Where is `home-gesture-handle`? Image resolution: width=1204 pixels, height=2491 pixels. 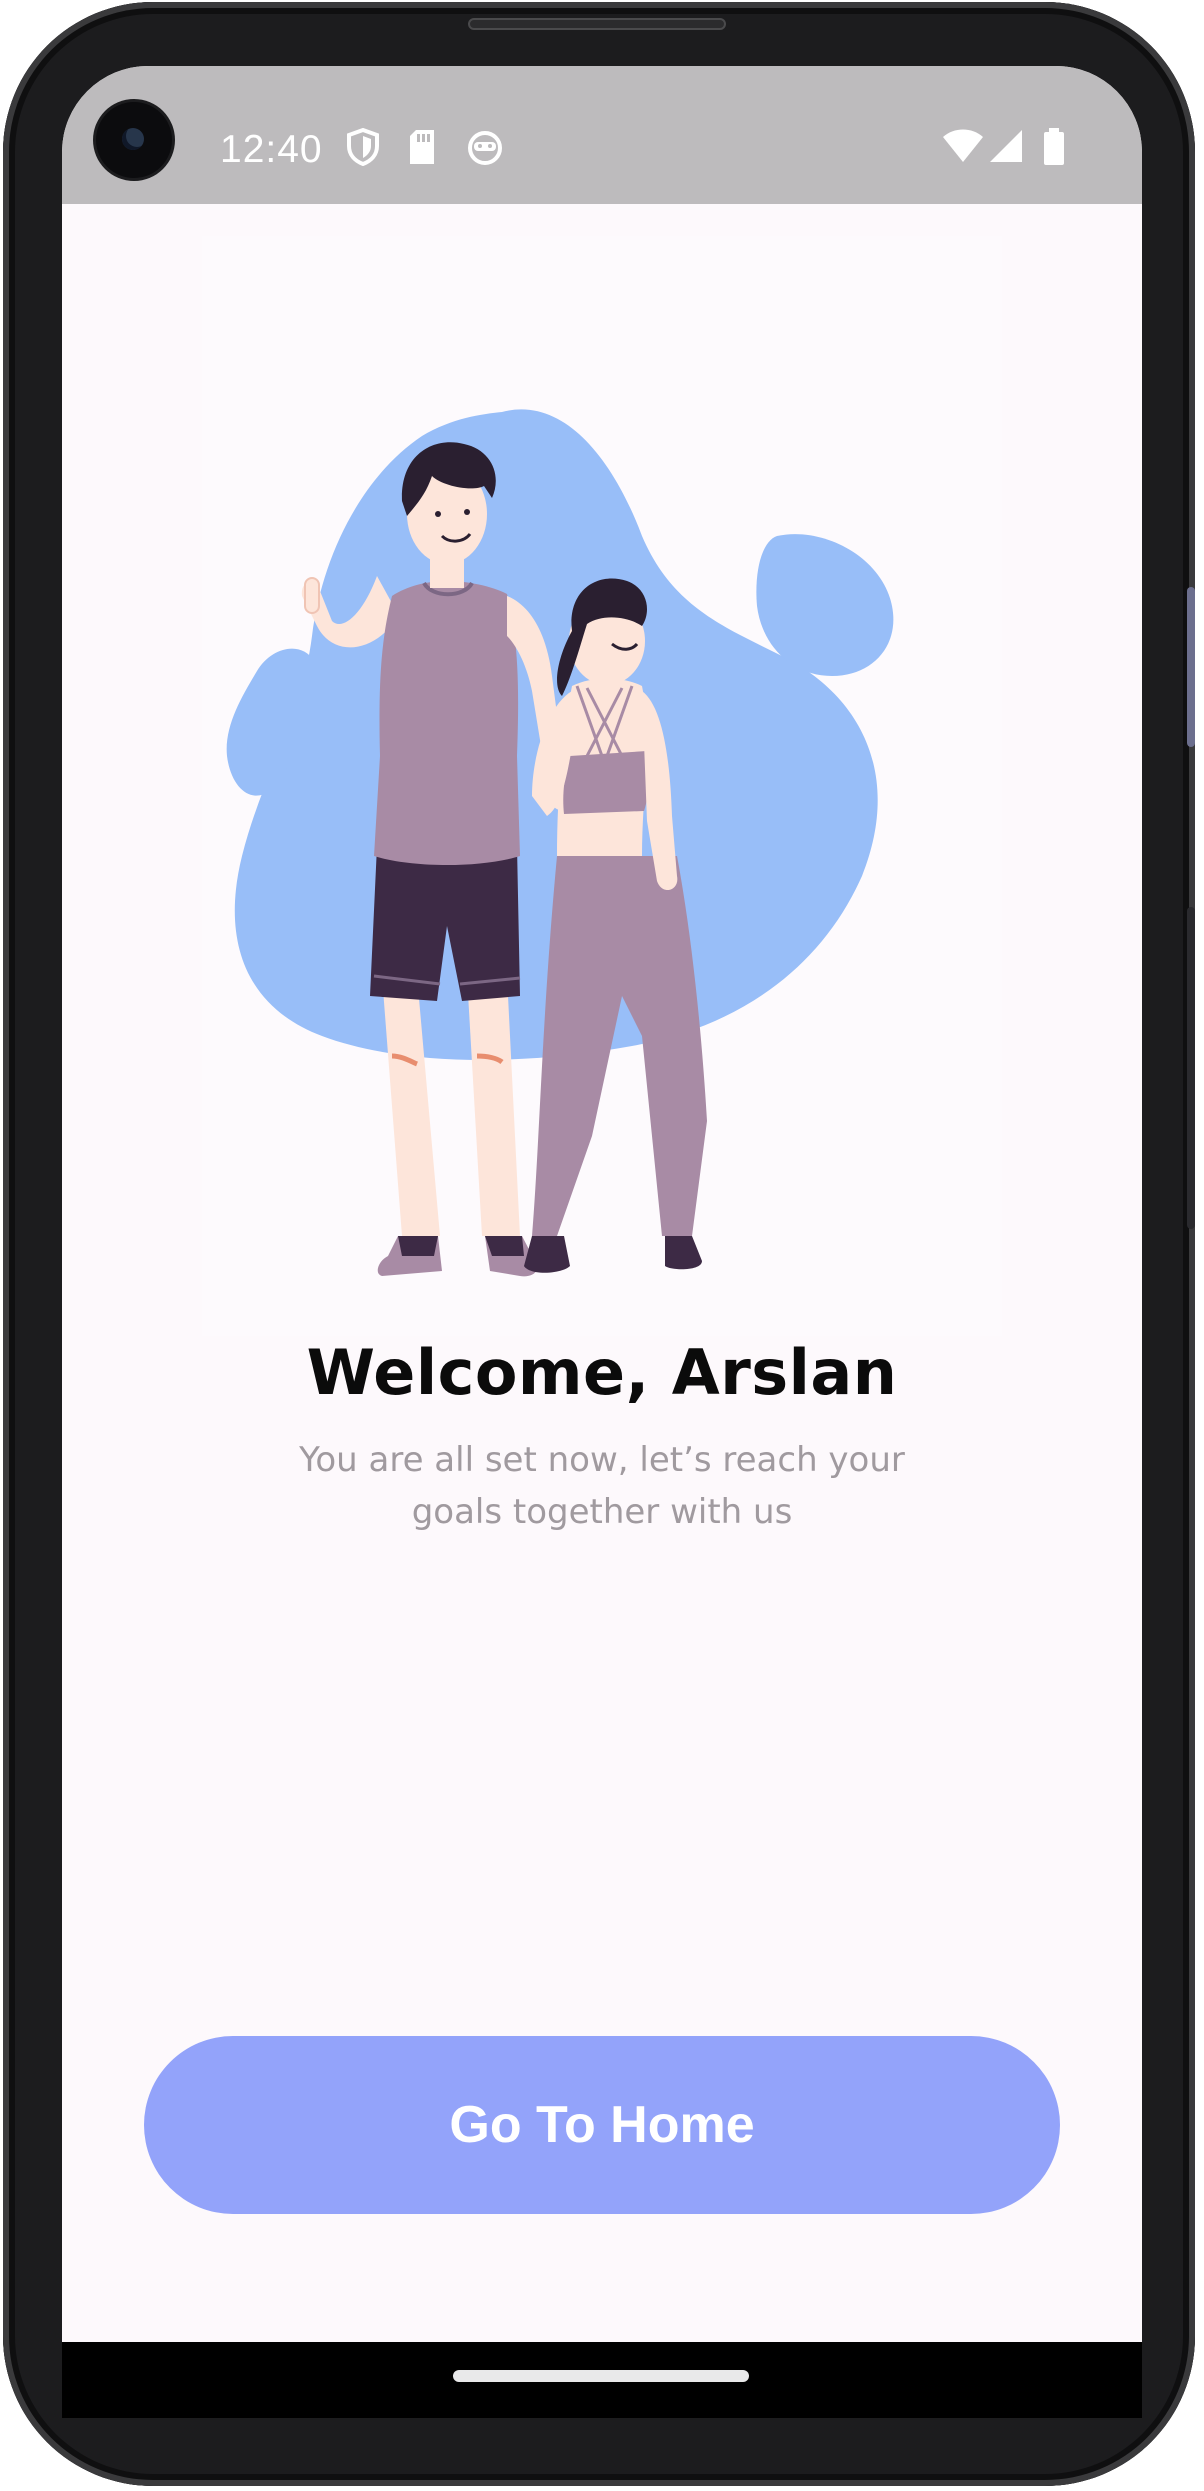 home-gesture-handle is located at coordinates (601, 2376).